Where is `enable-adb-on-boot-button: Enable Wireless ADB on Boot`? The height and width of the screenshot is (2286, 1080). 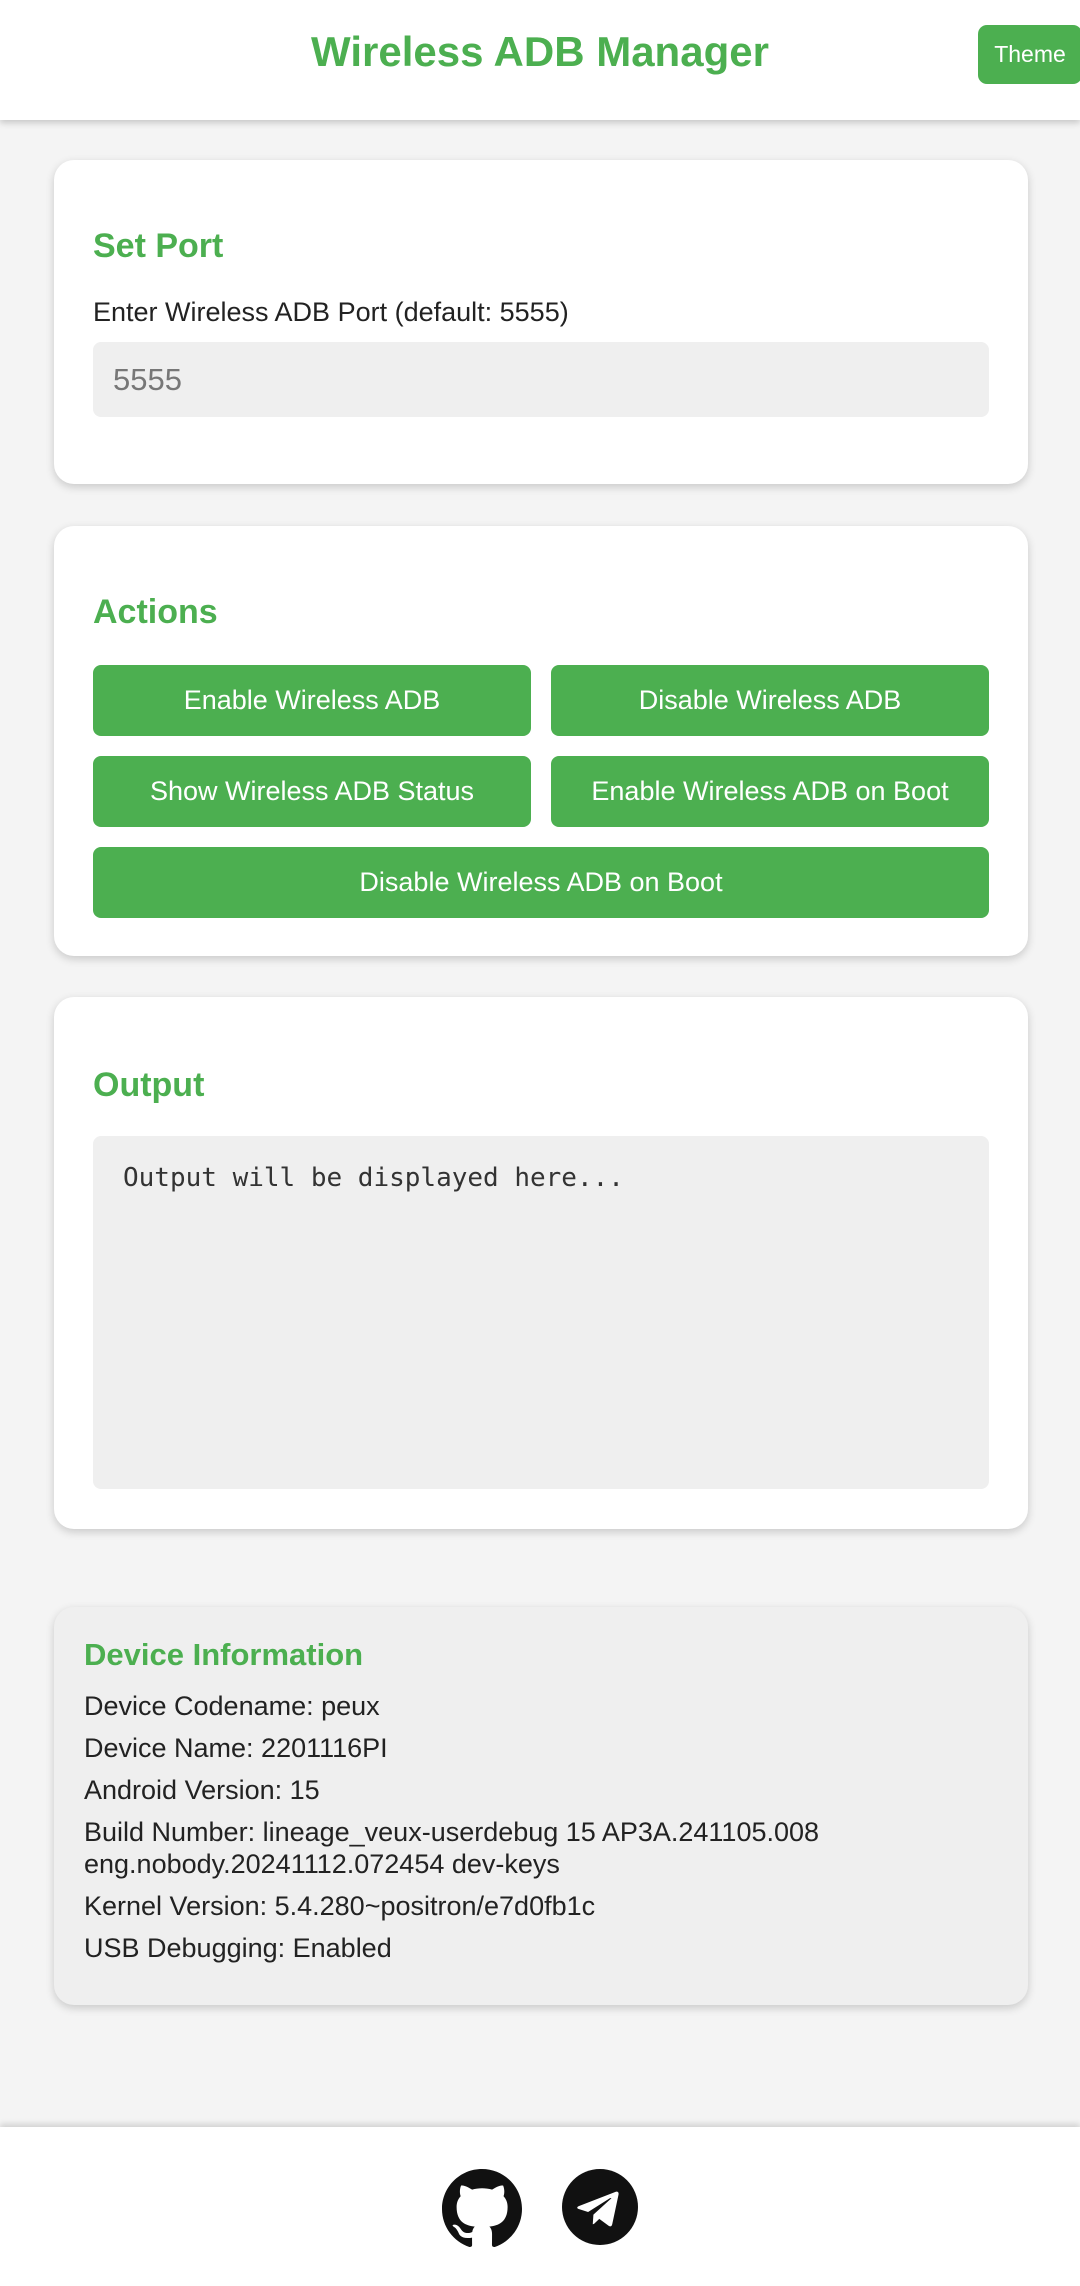 enable-adb-on-boot-button: Enable Wireless ADB on Boot is located at coordinates (770, 791).